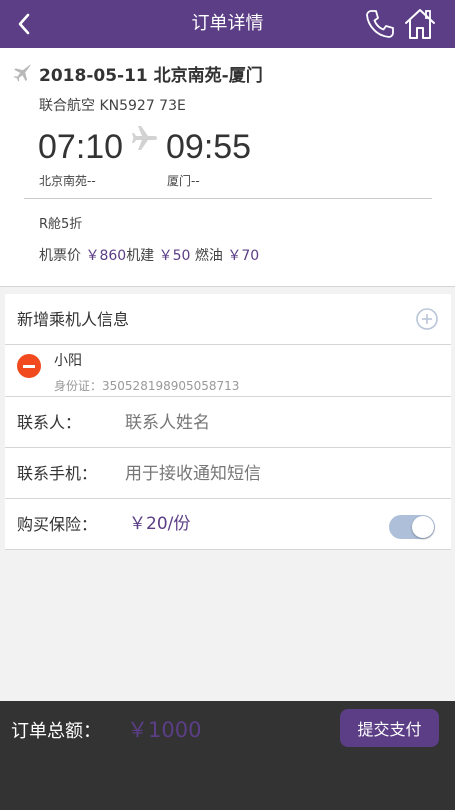  I want to click on insurance-label: 购买保险：, so click(57, 524).